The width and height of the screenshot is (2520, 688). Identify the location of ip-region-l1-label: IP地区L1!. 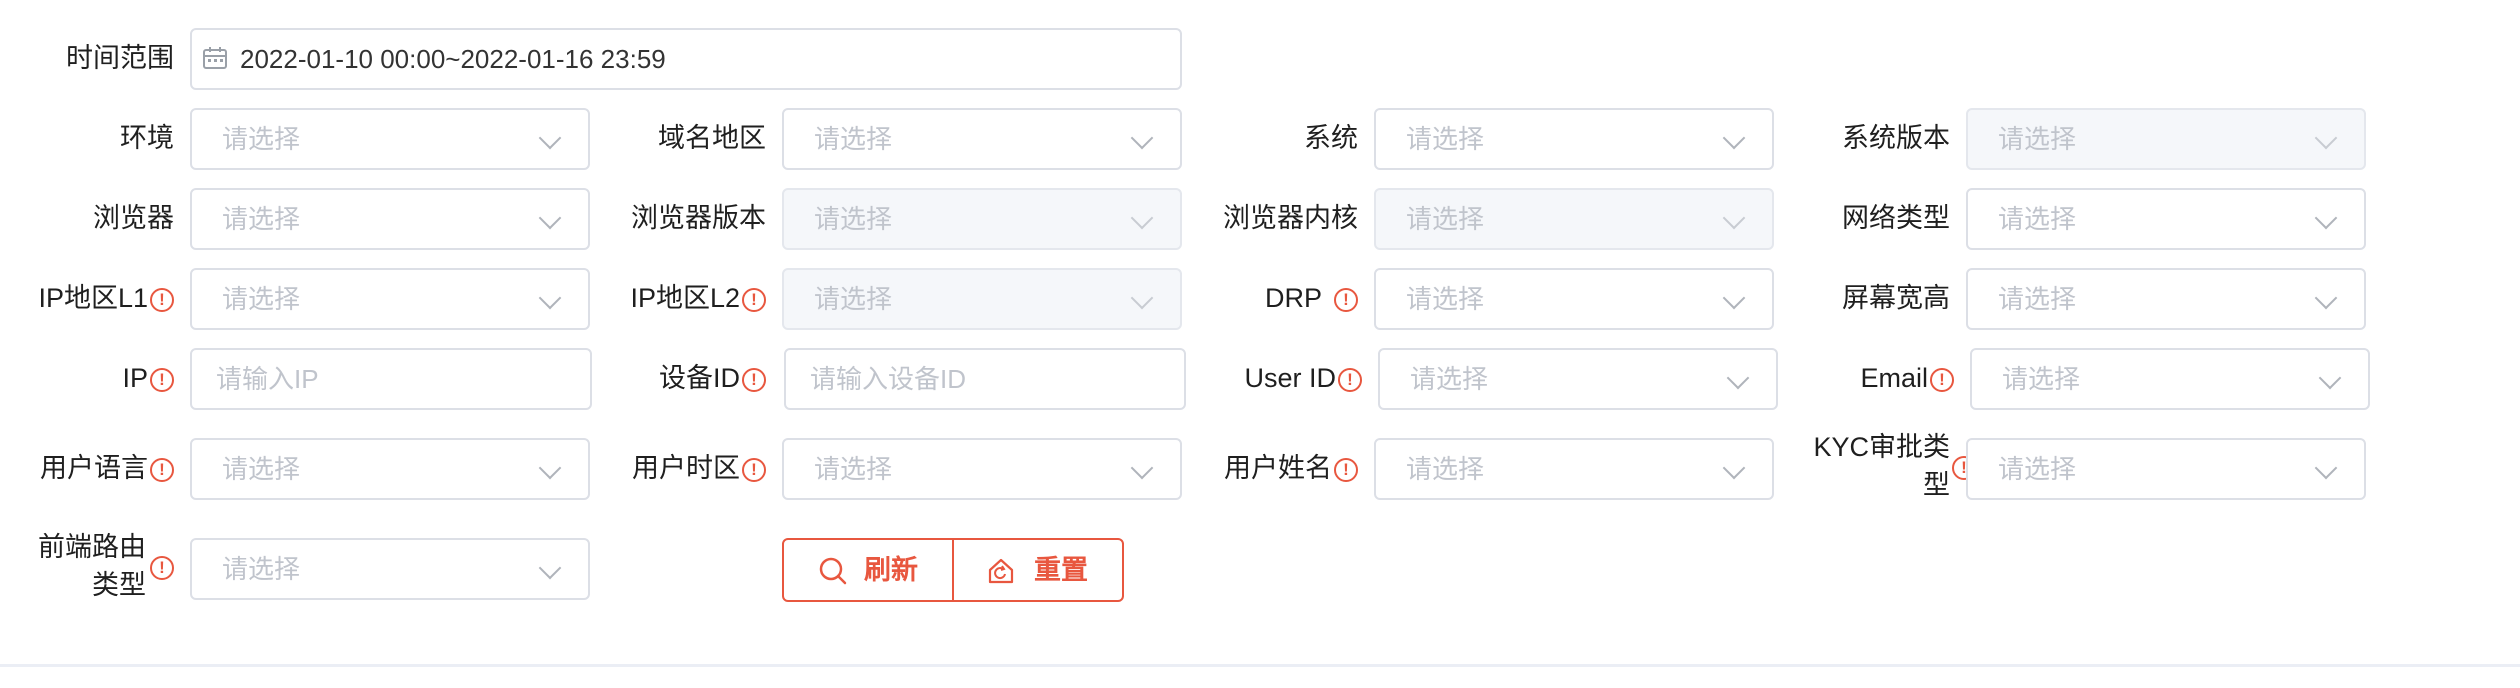
(92, 298).